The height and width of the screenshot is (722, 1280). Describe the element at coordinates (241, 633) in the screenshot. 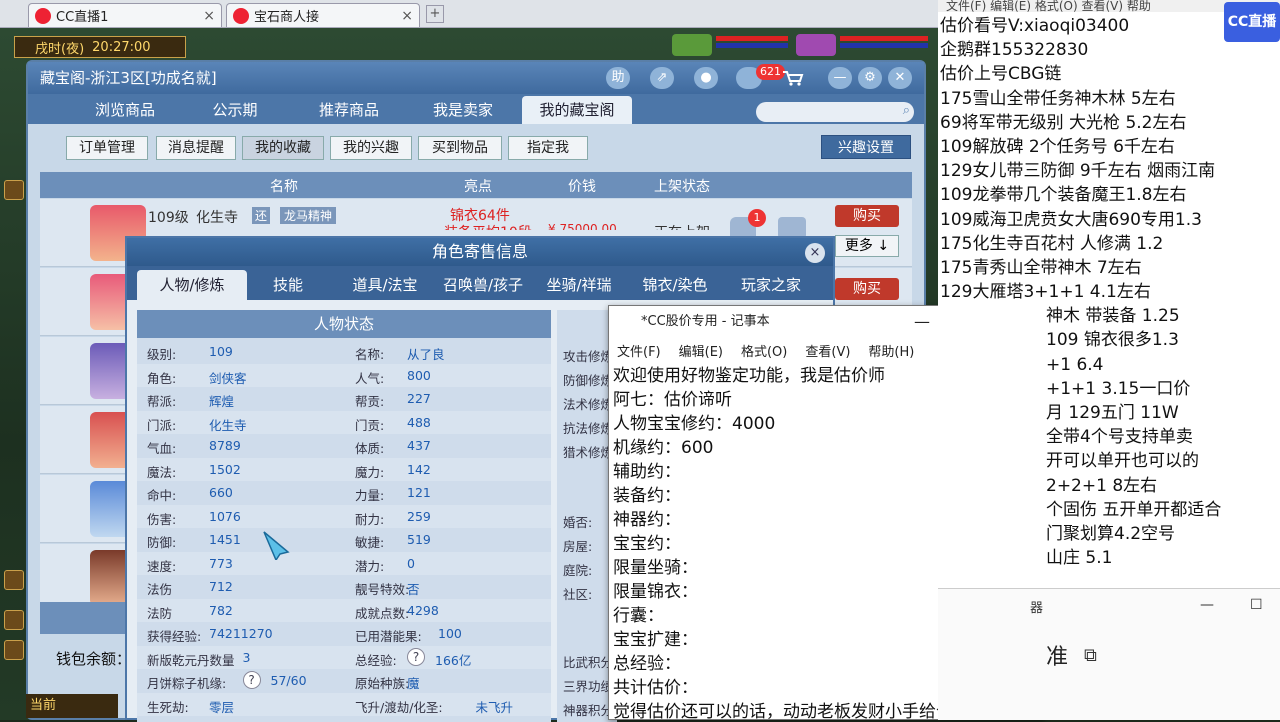

I see `stat-value: 74211270` at that location.